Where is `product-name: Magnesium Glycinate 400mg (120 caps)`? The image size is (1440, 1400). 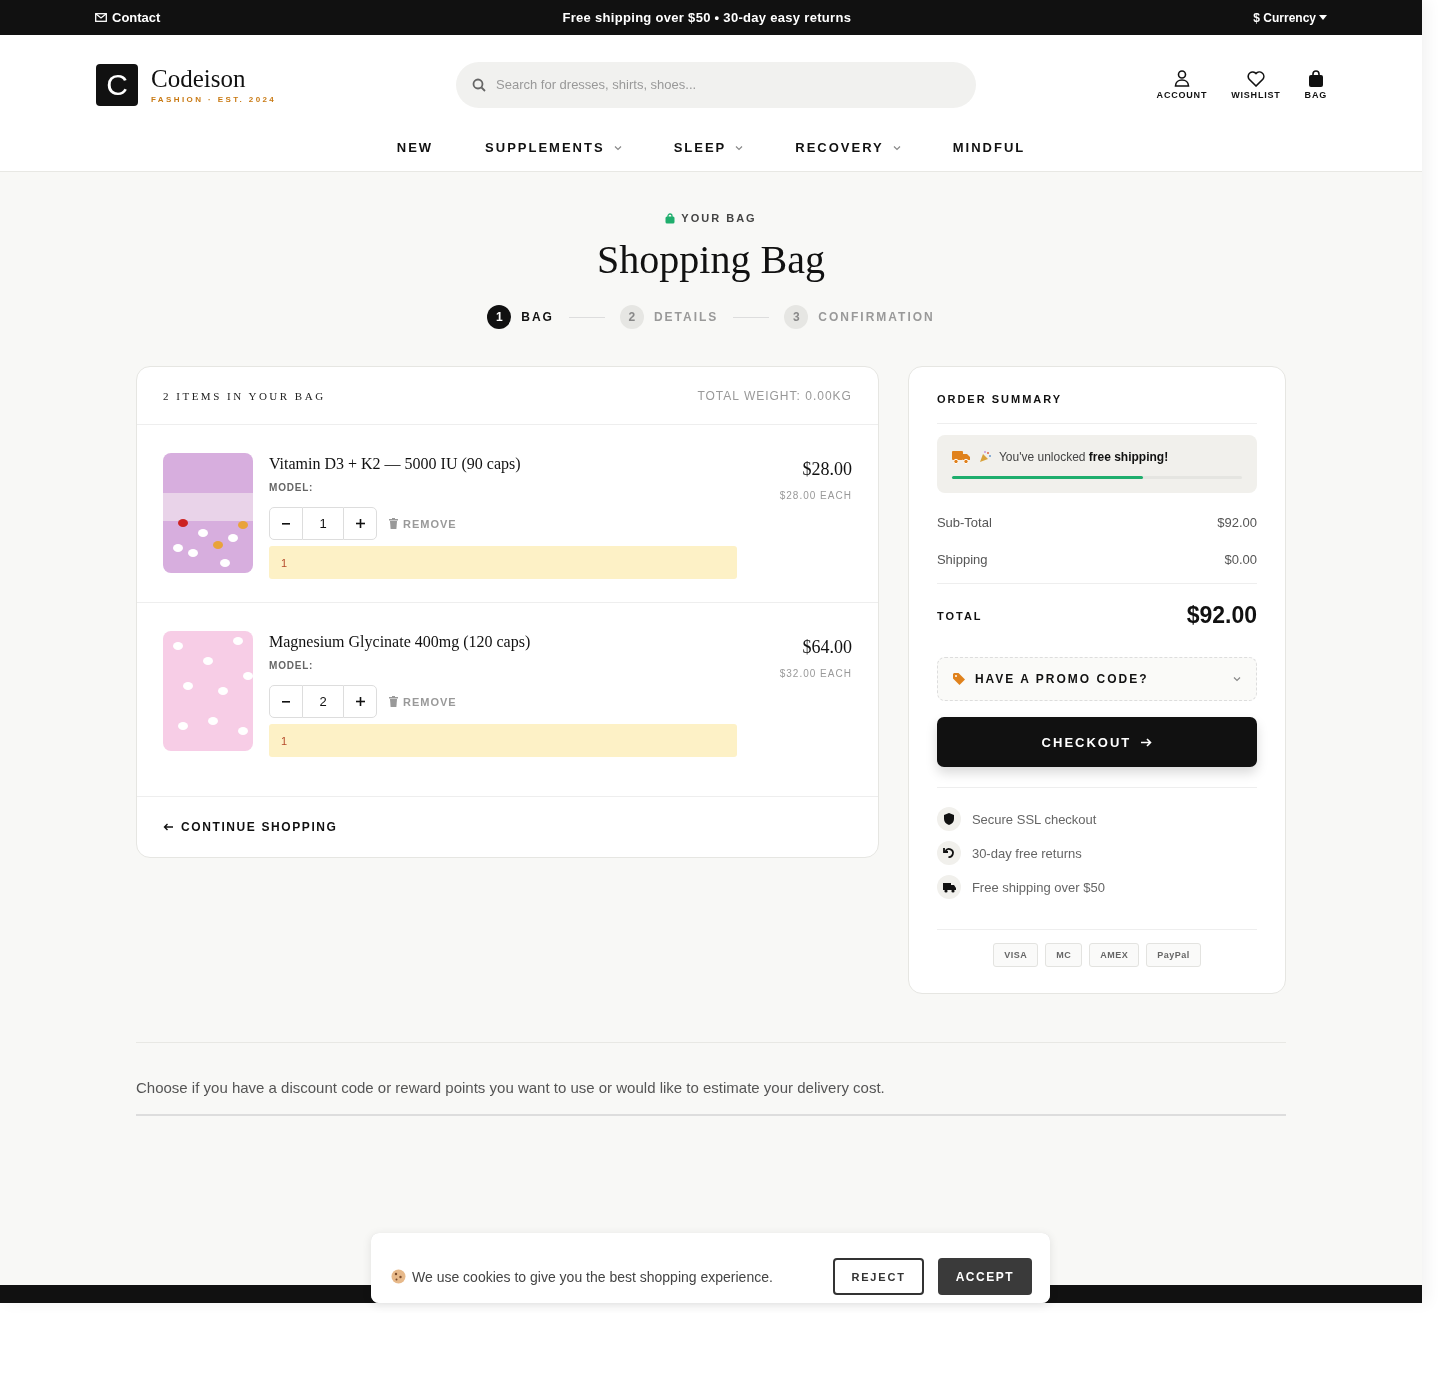 product-name: Magnesium Glycinate 400mg (120 caps) is located at coordinates (516, 642).